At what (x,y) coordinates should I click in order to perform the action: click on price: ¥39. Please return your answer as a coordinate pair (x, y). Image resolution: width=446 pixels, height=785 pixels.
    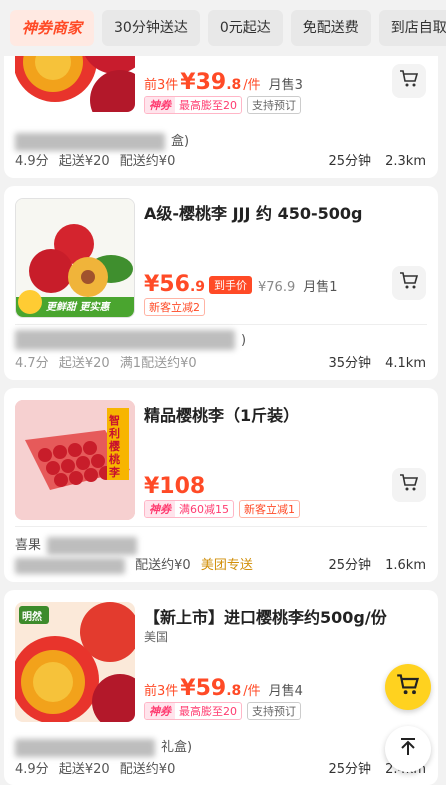
    Looking at the image, I should click on (203, 82).